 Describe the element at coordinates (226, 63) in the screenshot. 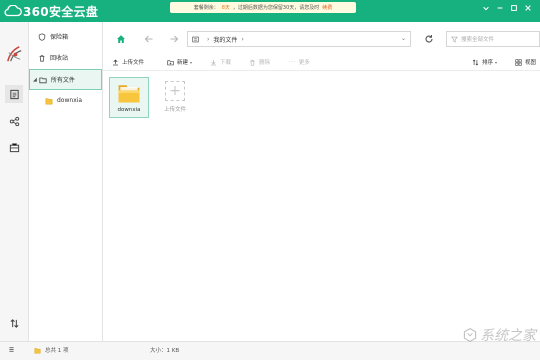

I see `download-label: 下载` at that location.